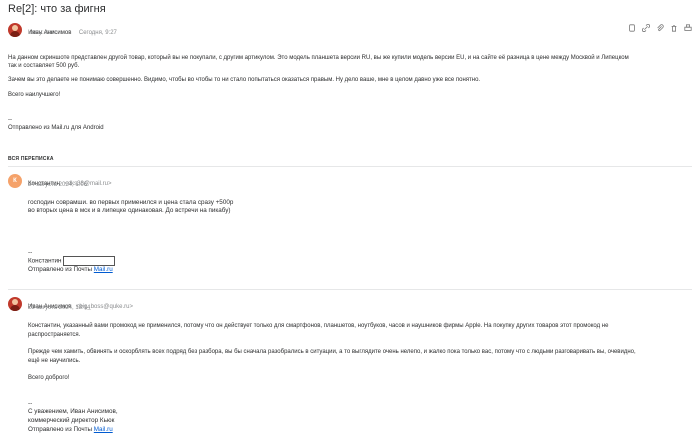  I want to click on recipient-line: Кому: вам, so click(42, 33).